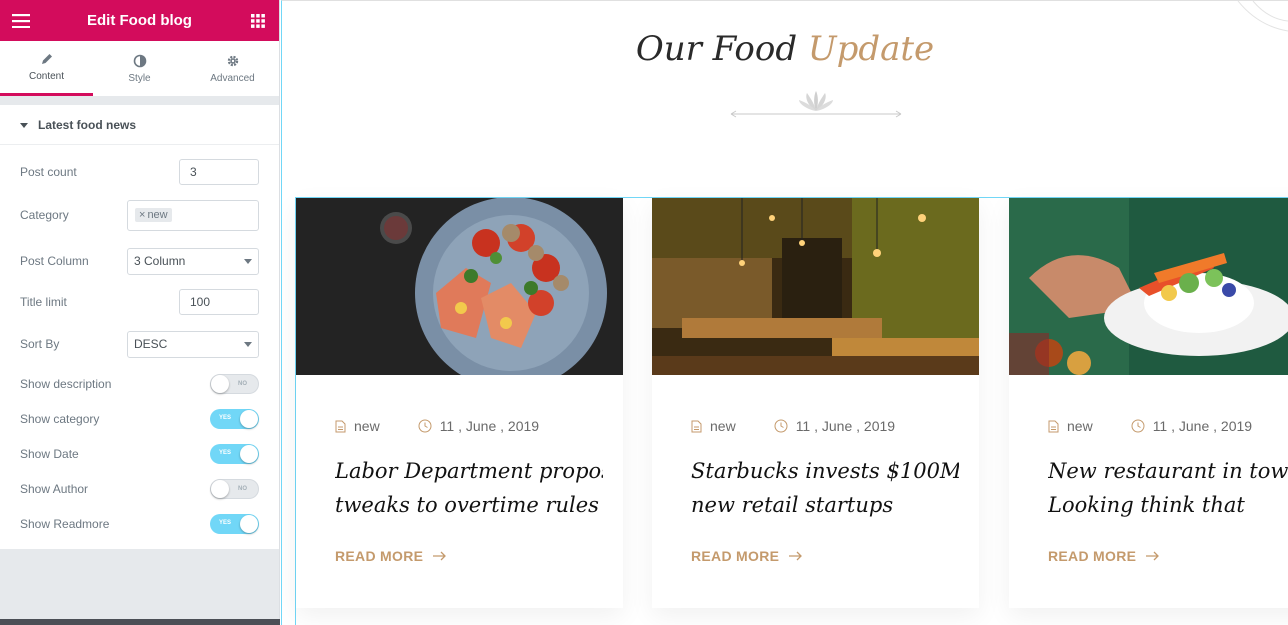 This screenshot has height=625, width=1288. Describe the element at coordinates (232, 68) in the screenshot. I see `tab-advanced: Advanced` at that location.